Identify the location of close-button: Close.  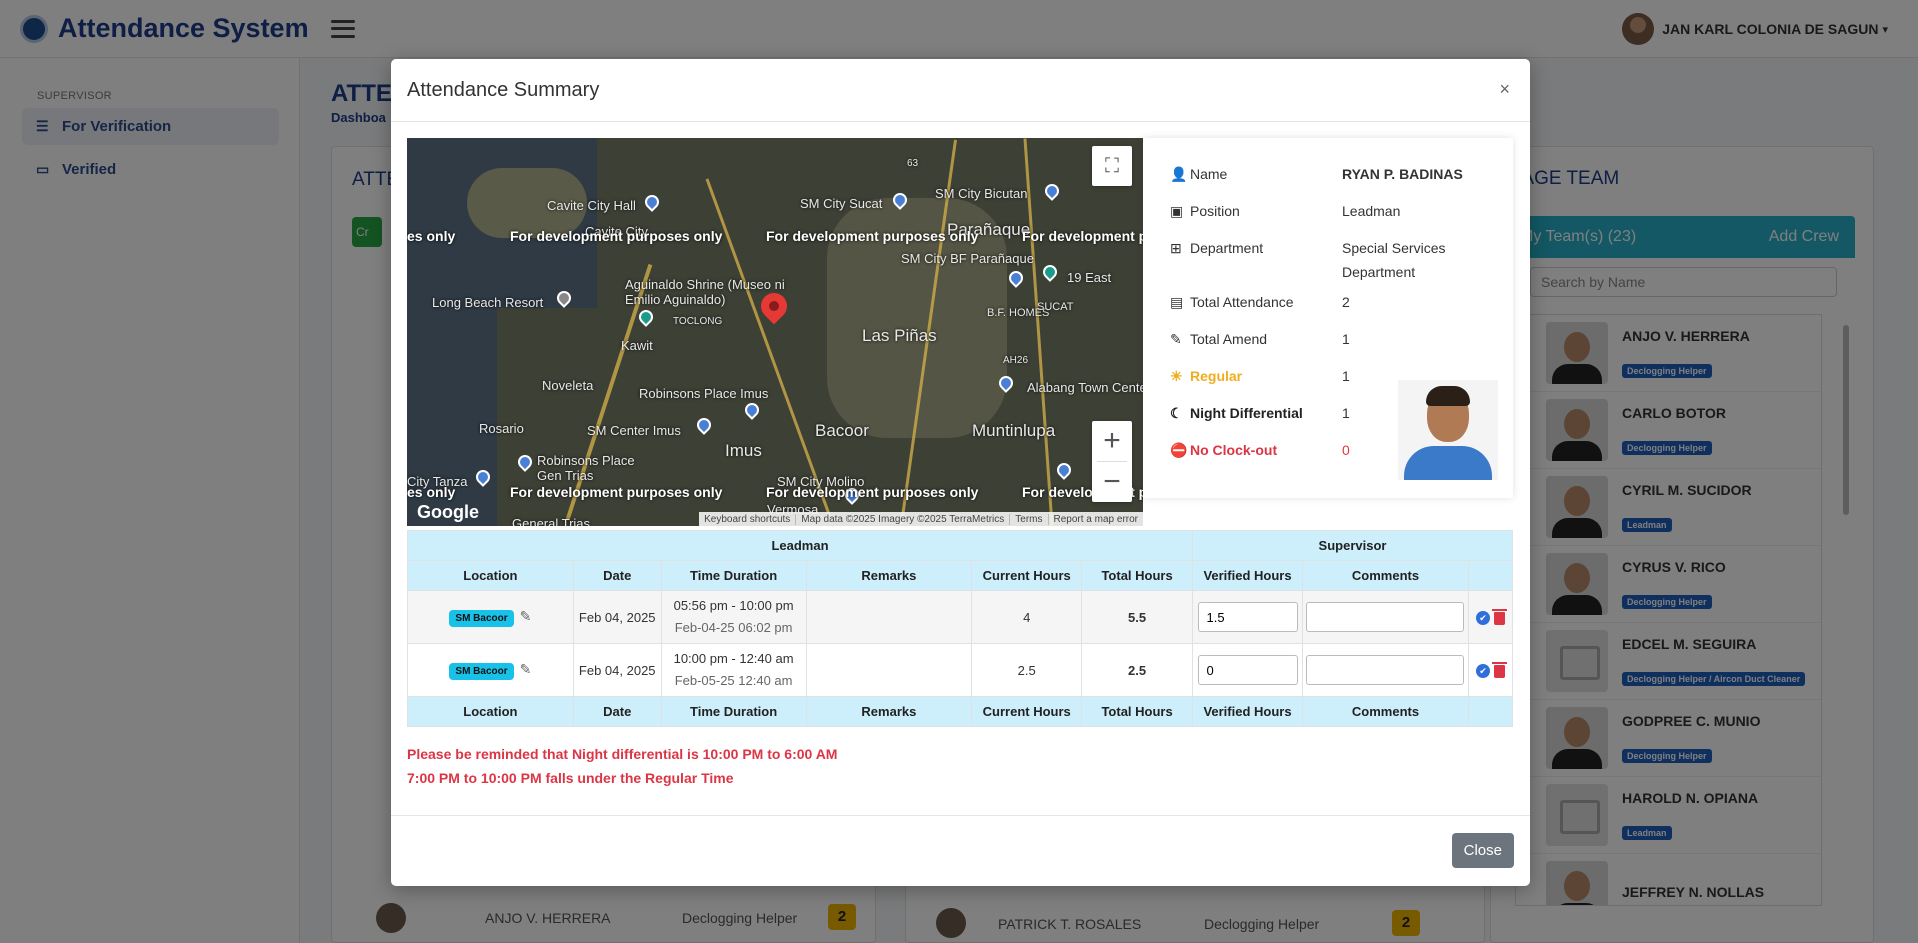
(1482, 850).